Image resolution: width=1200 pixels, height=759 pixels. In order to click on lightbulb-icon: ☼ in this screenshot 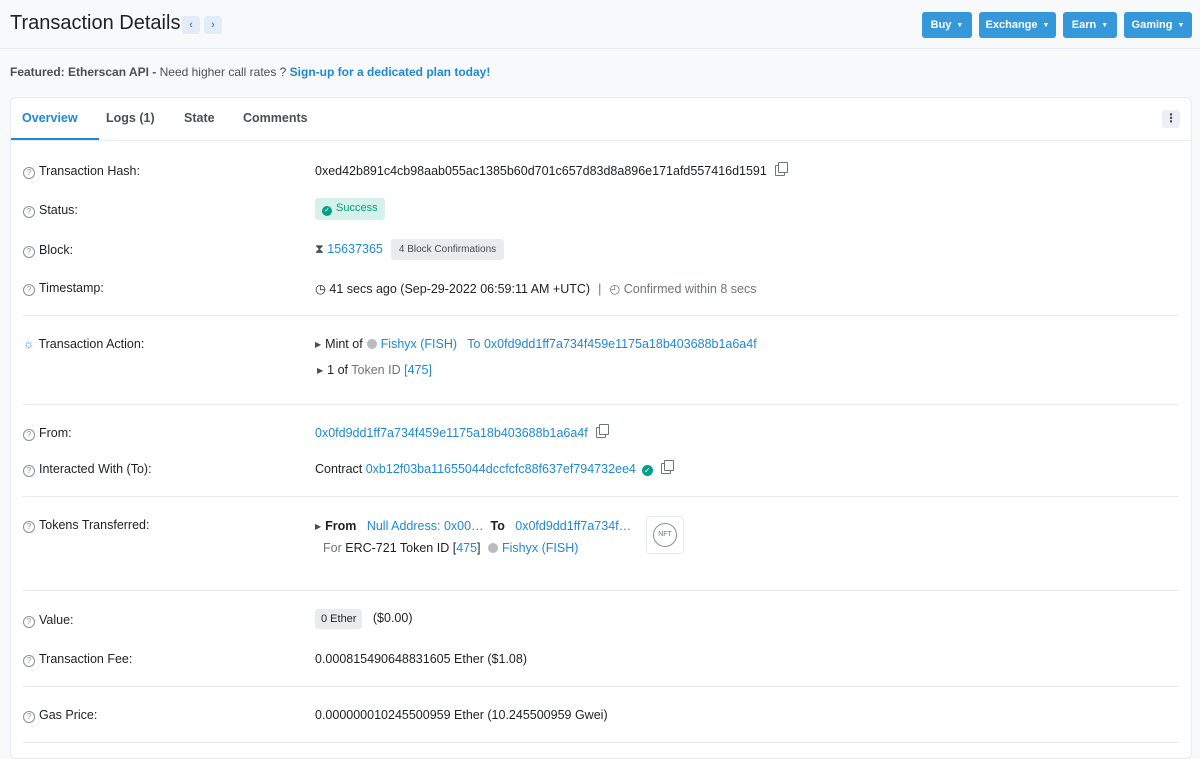, I will do `click(29, 344)`.